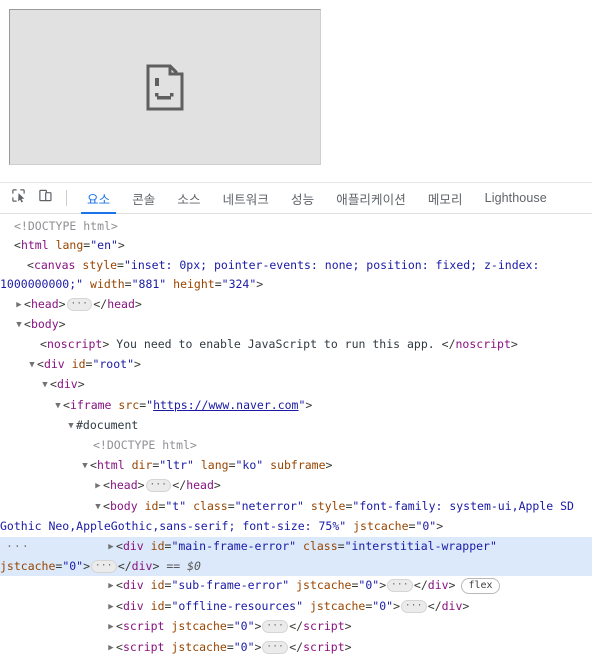 The height and width of the screenshot is (656, 592). What do you see at coordinates (90, 404) in the screenshot?
I see `tag-name: iframe` at bounding box center [90, 404].